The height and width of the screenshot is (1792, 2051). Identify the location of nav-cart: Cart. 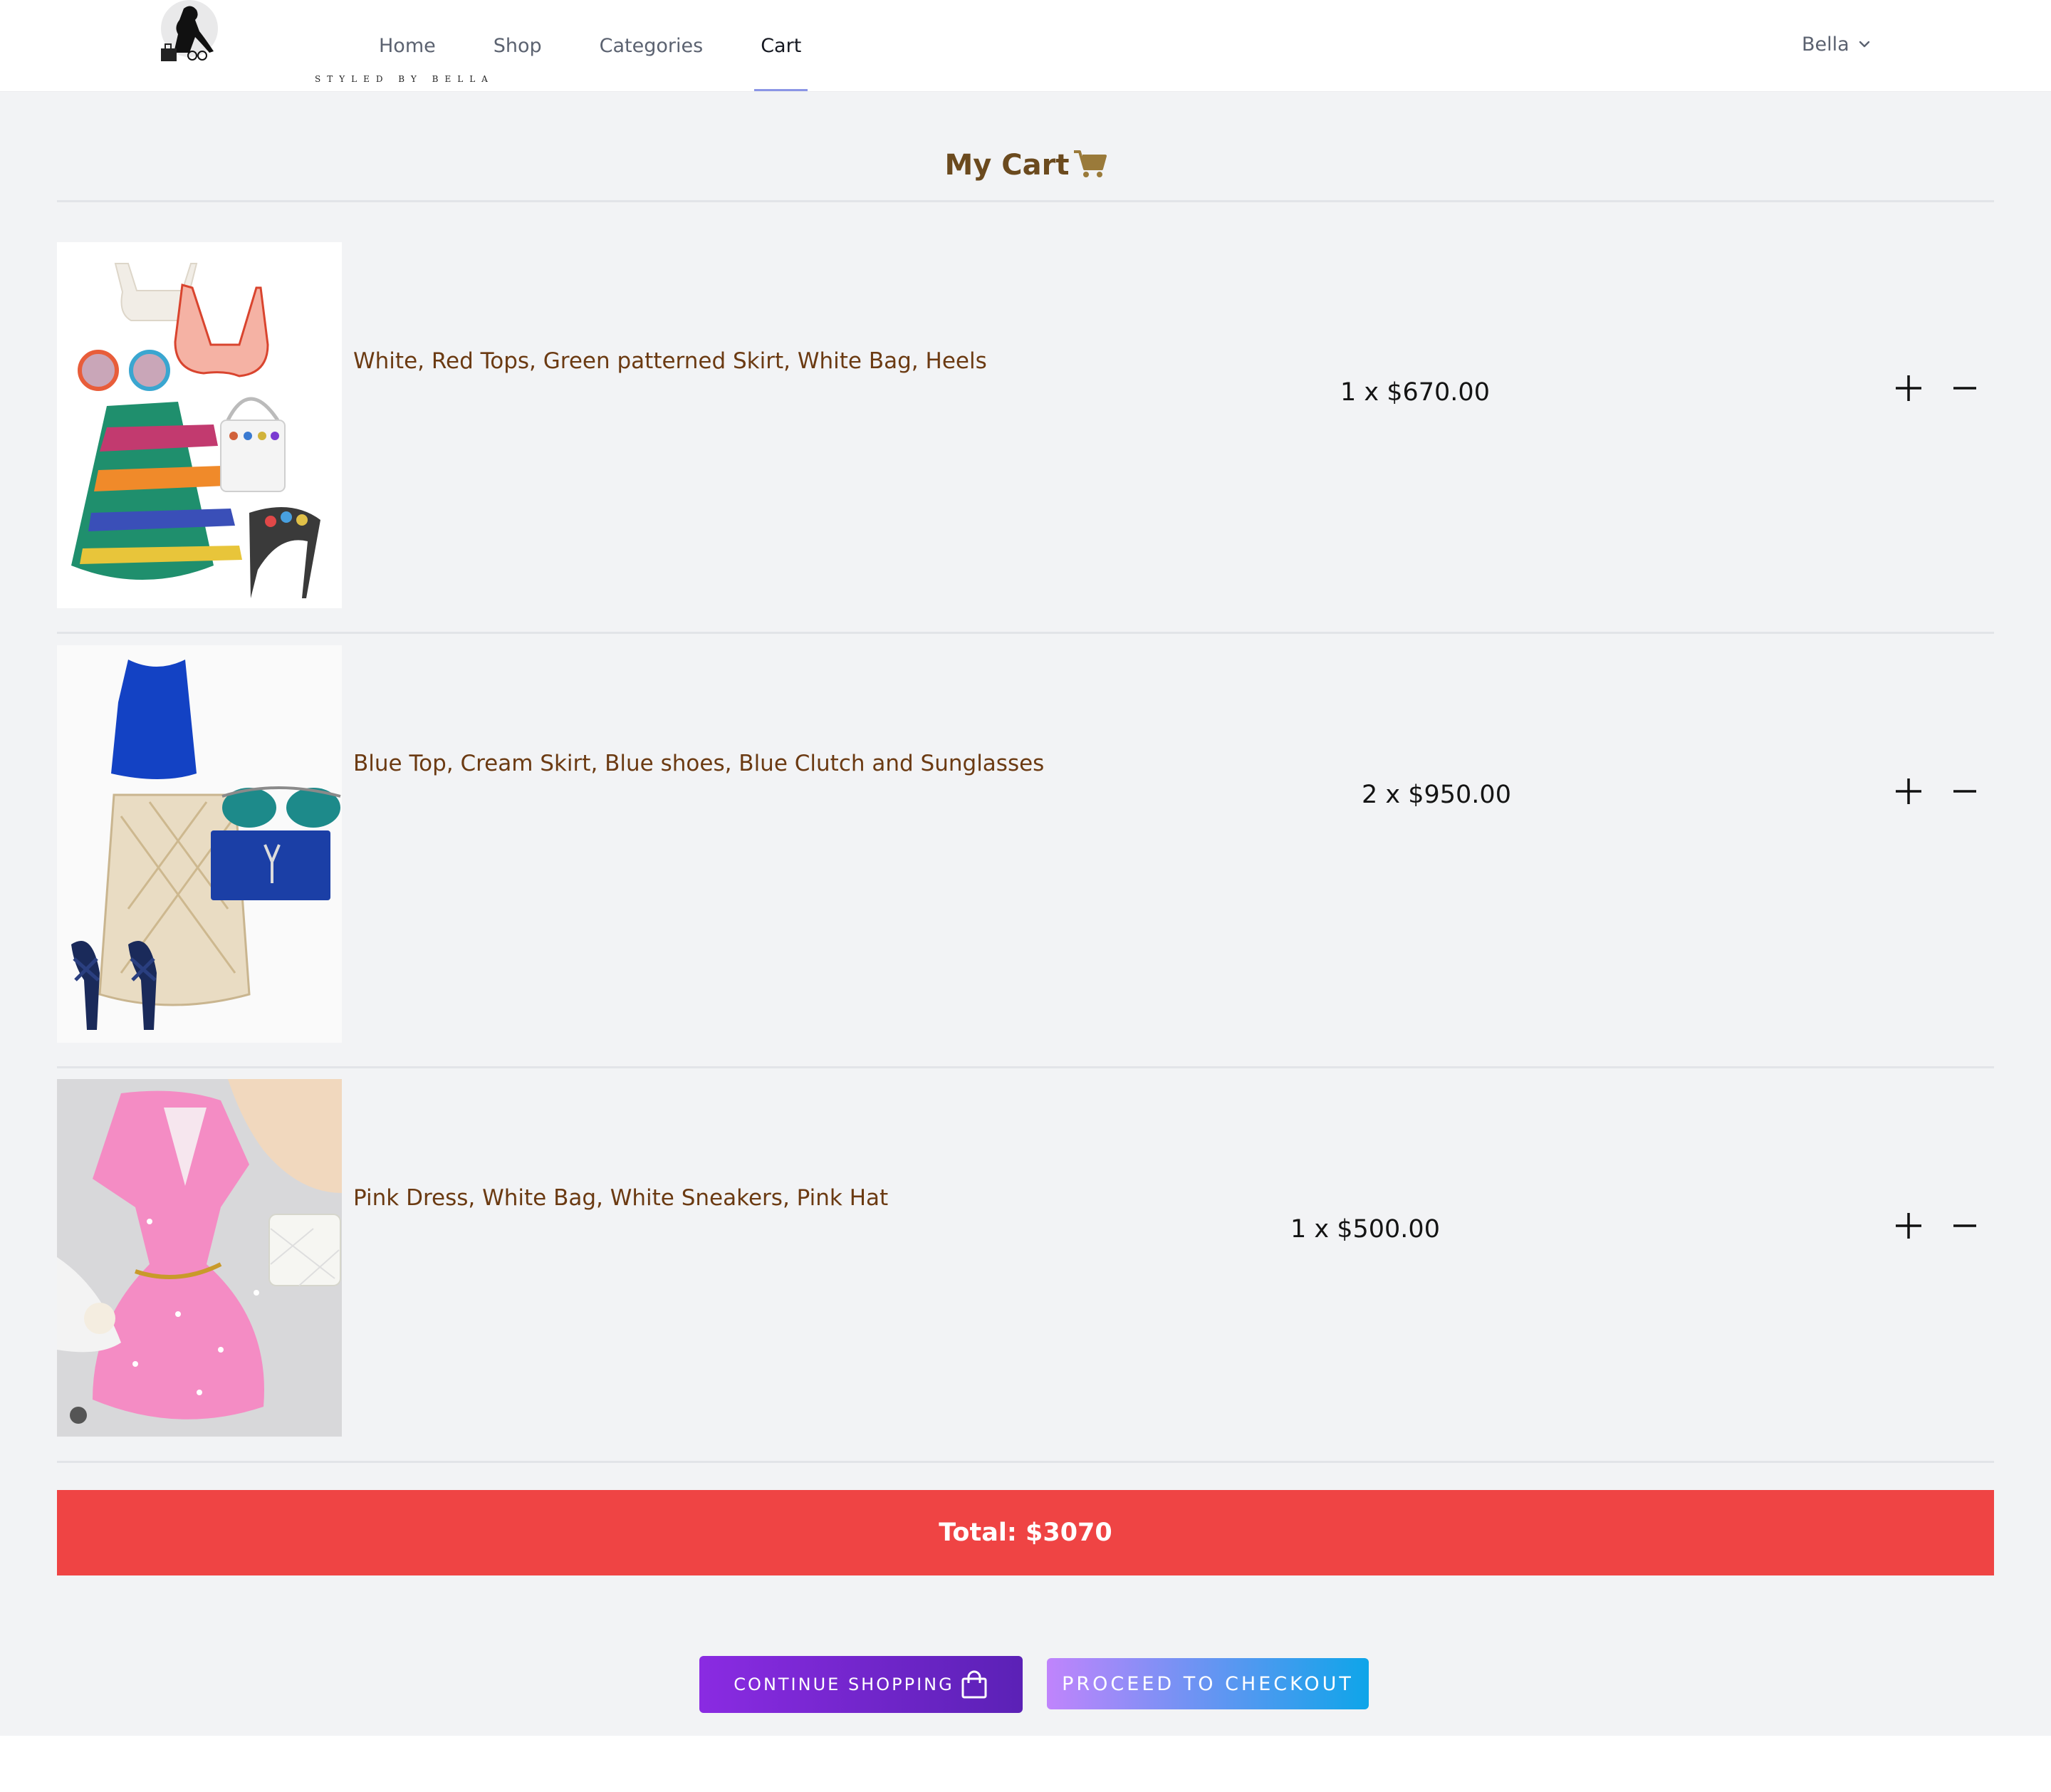
(781, 45).